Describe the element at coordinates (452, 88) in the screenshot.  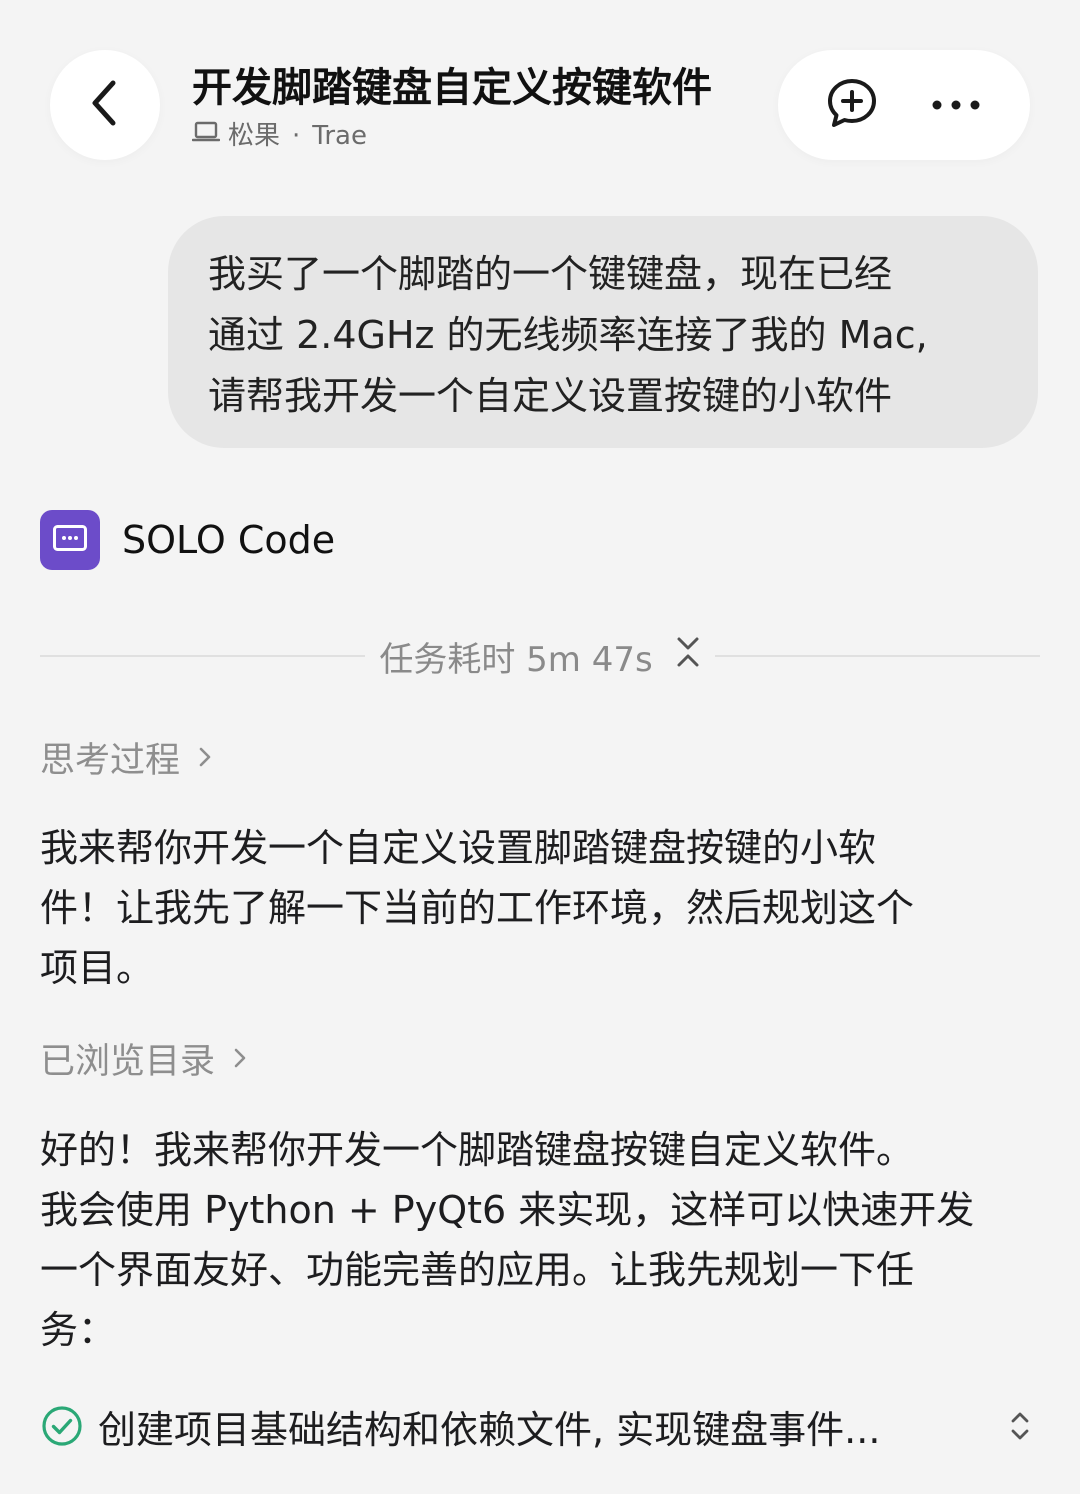
I see `page-title: 开发脚踏键盘自定义按键软件` at that location.